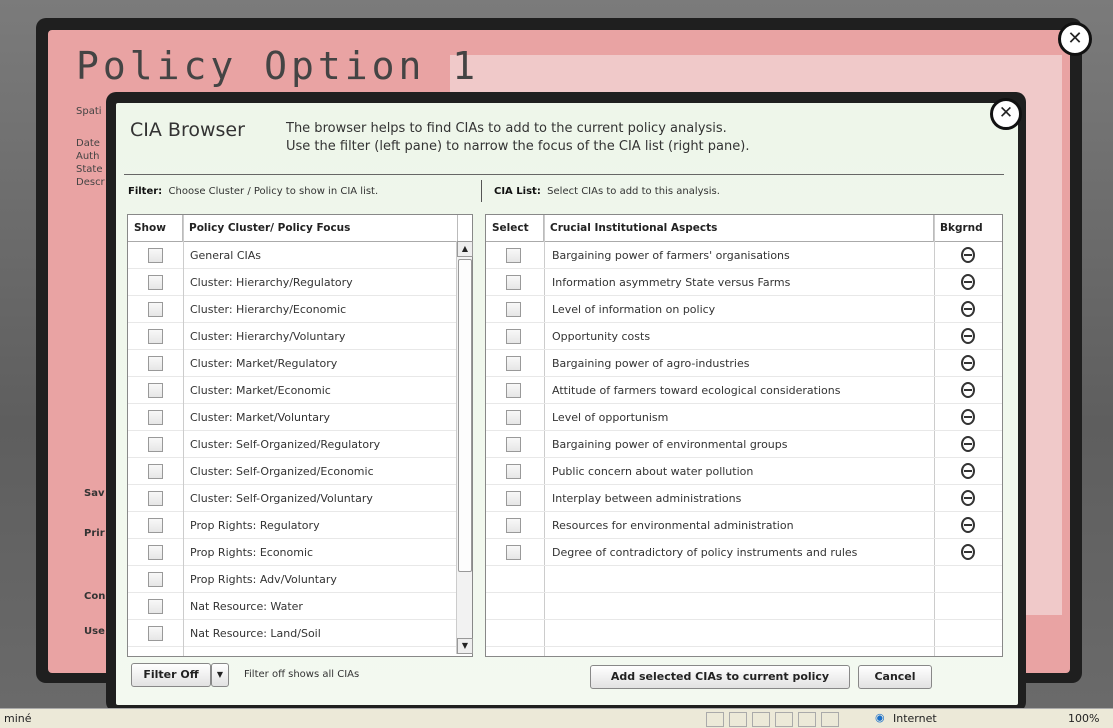 This screenshot has width=1113, height=728. What do you see at coordinates (292, 552) in the screenshot?
I see `list-item: Prop Rights: Economic` at bounding box center [292, 552].